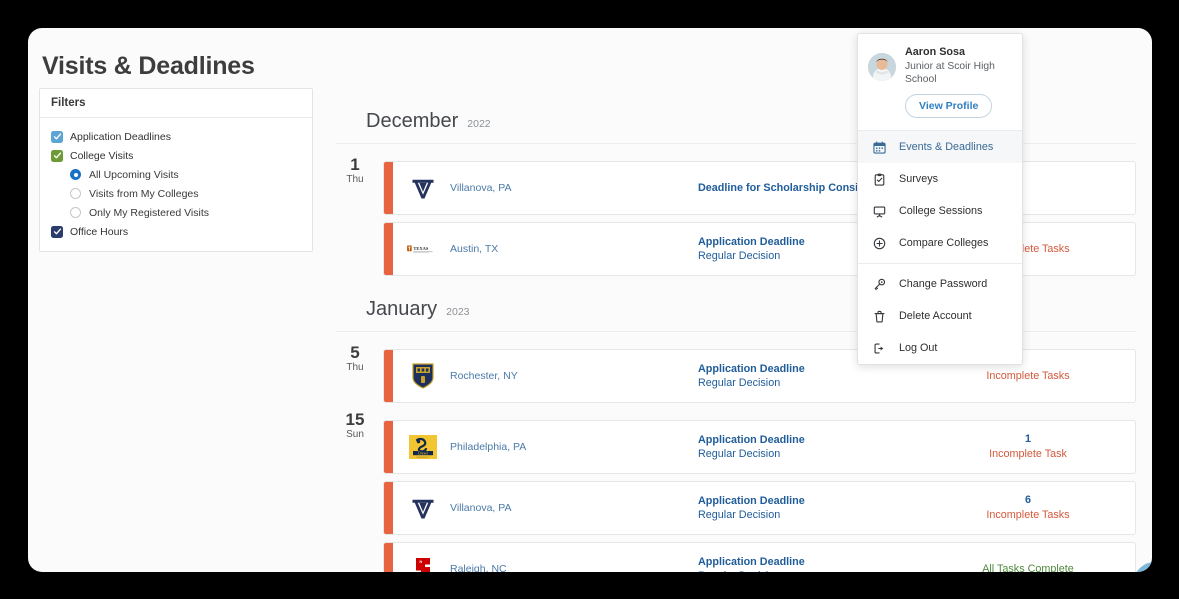 This screenshot has height=599, width=1179. Describe the element at coordinates (355, 164) in the screenshot. I see `day-number: 1` at that location.